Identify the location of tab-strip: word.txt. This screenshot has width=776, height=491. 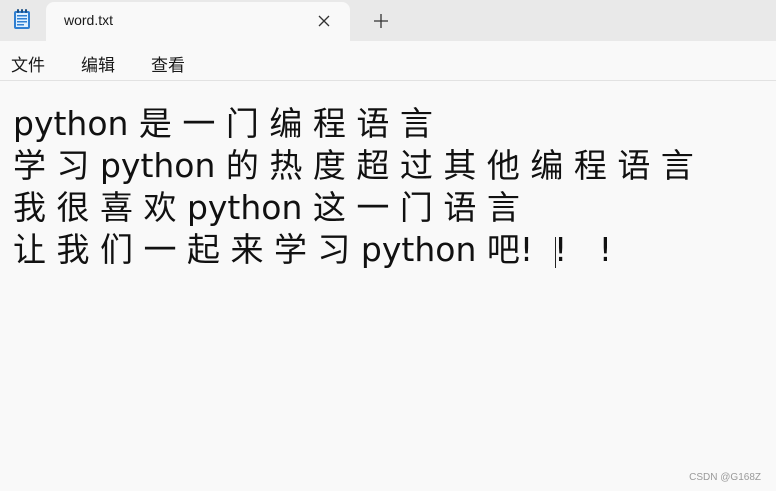
(388, 20).